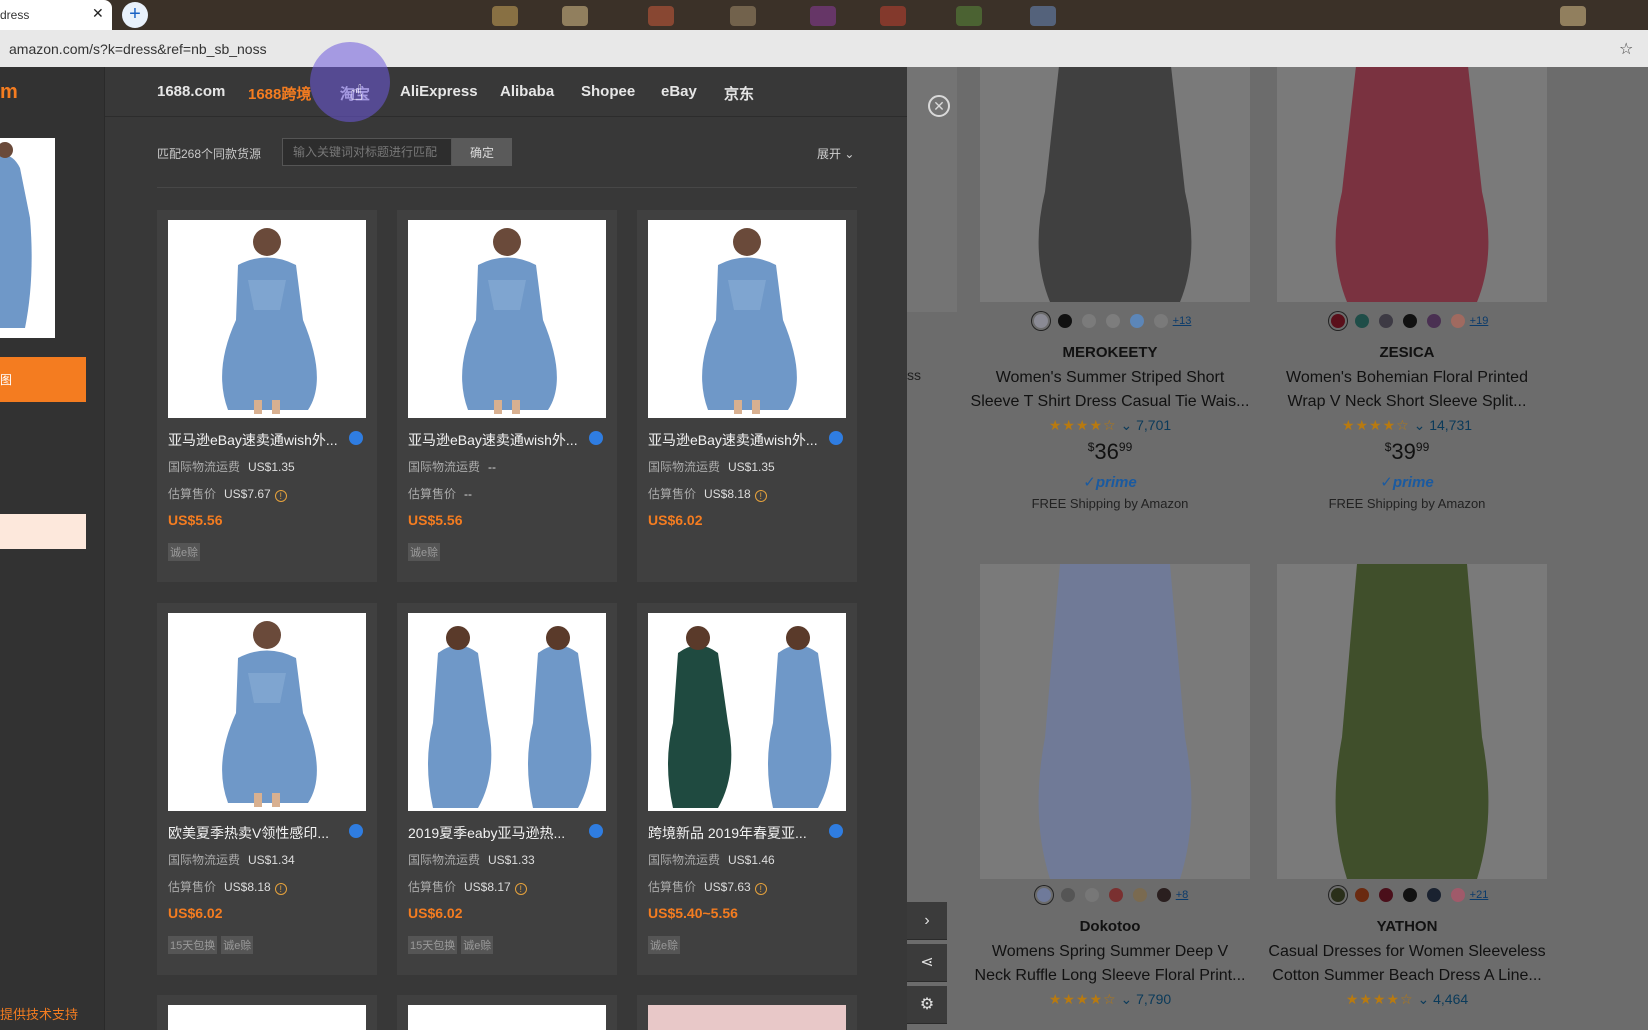 The height and width of the screenshot is (1030, 1648). What do you see at coordinates (56, 15) in the screenshot?
I see `browser-tab: dress ✕` at bounding box center [56, 15].